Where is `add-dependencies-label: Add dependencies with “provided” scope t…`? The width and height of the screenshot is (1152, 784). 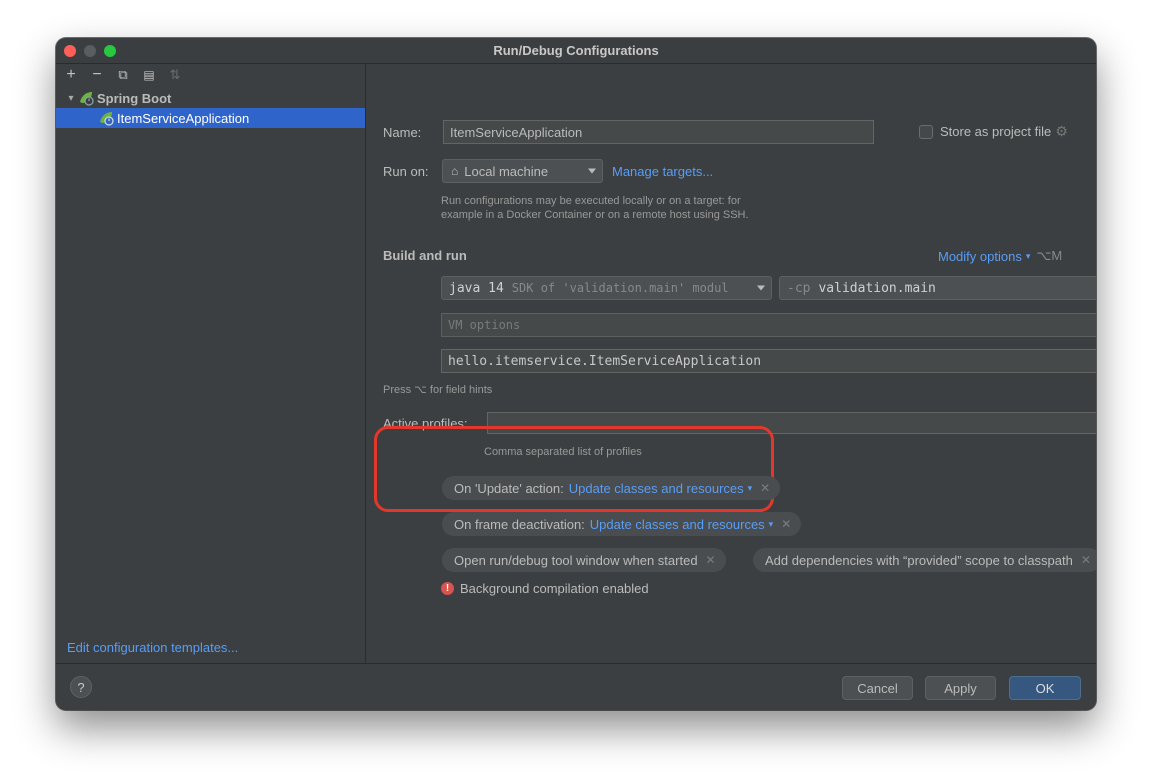 add-dependencies-label: Add dependencies with “provided” scope t… is located at coordinates (919, 560).